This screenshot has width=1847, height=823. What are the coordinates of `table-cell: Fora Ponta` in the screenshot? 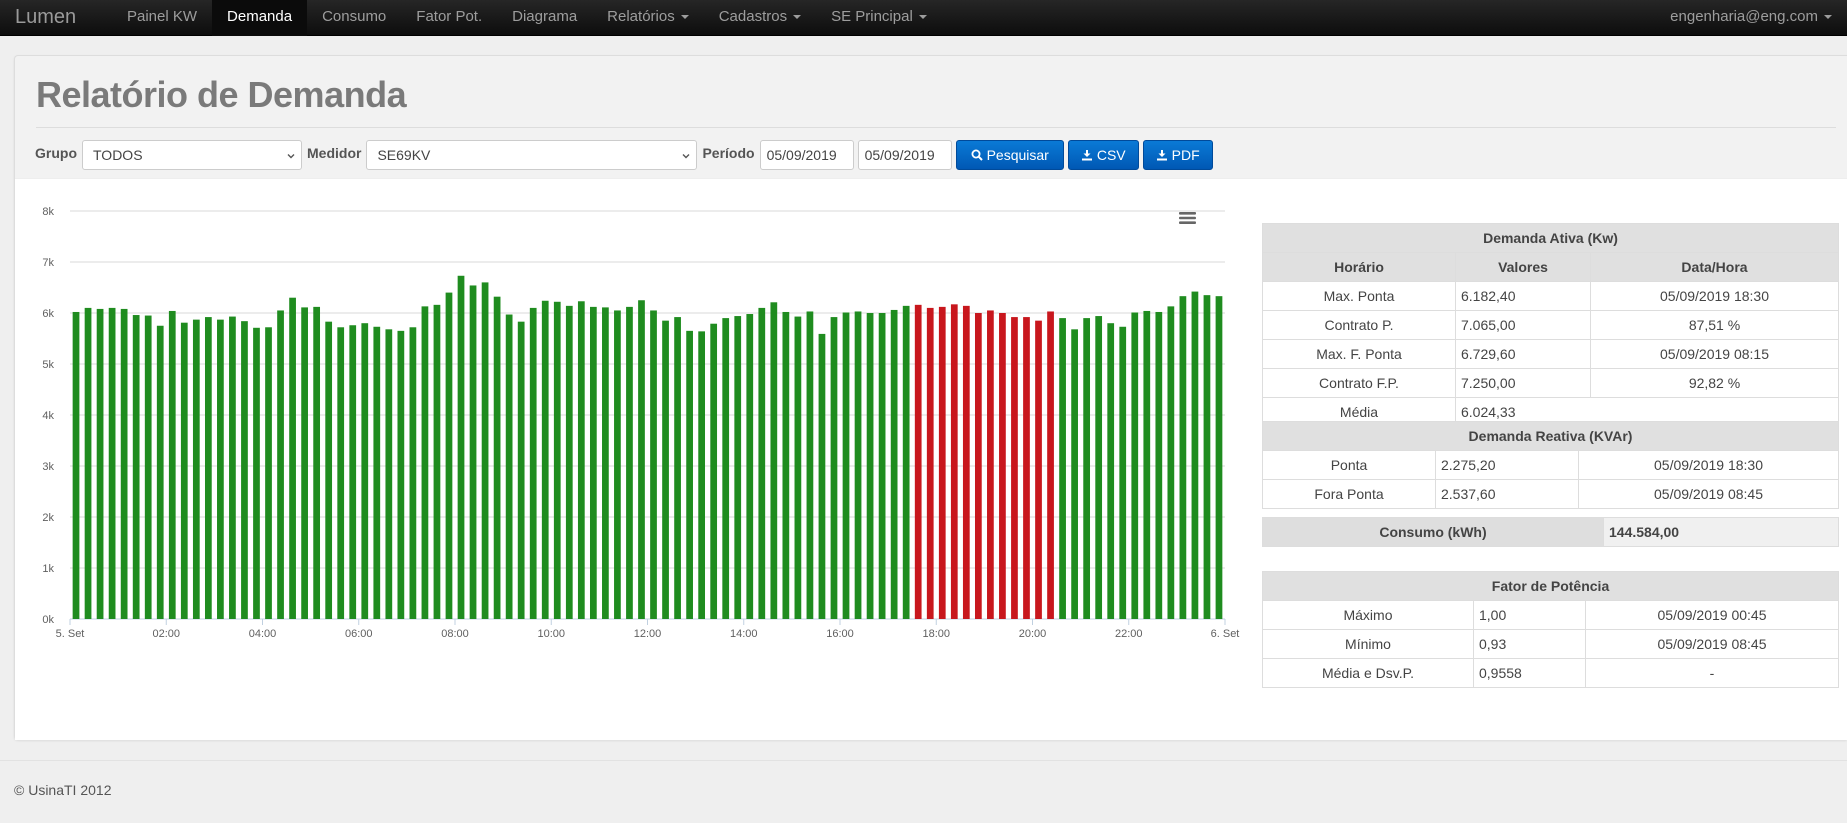 It's located at (1349, 494).